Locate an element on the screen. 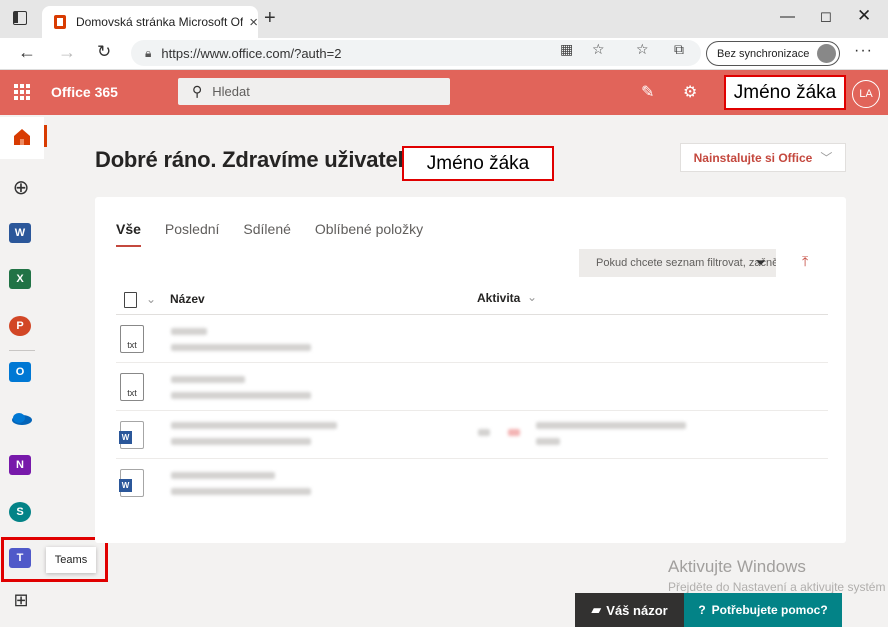 Image resolution: width=888 pixels, height=627 pixels. feedback-button: ▰ Váš názor is located at coordinates (629, 610).